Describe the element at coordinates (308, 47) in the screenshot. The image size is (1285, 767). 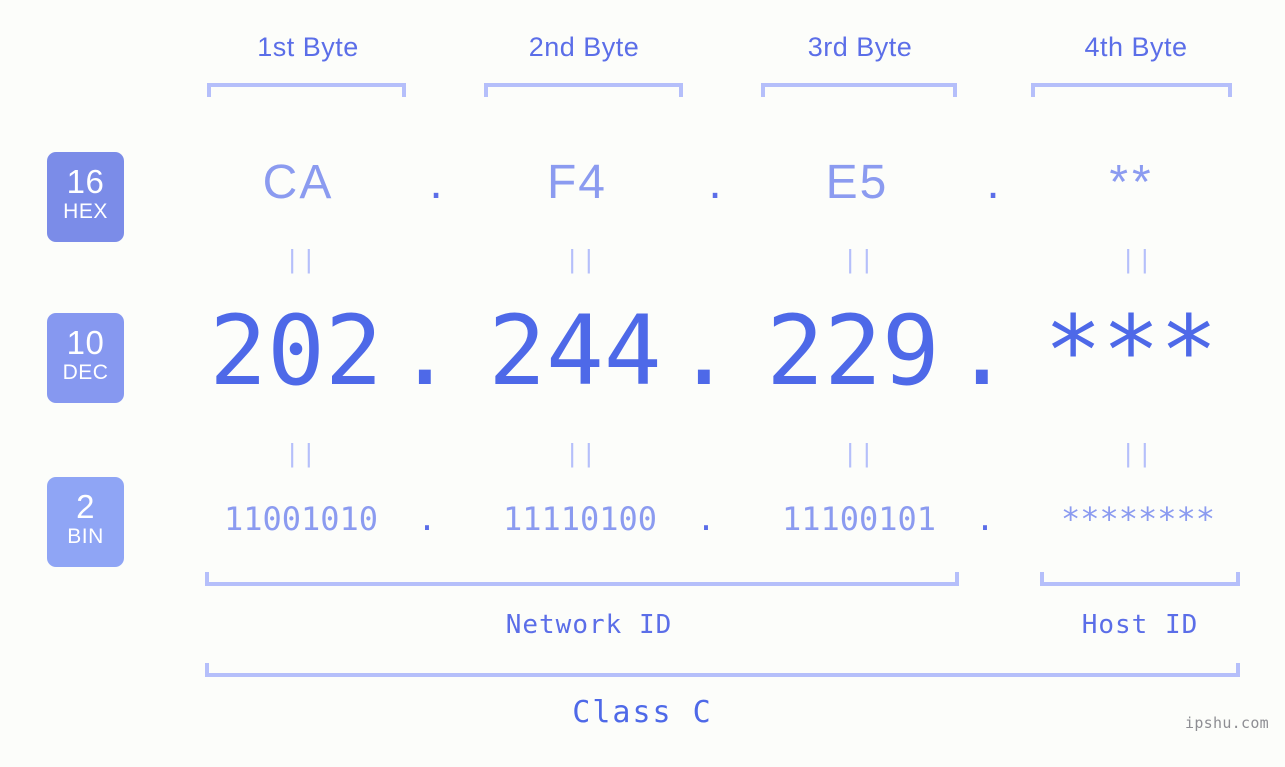
I see `byte-header-1: 1st Byte` at that location.